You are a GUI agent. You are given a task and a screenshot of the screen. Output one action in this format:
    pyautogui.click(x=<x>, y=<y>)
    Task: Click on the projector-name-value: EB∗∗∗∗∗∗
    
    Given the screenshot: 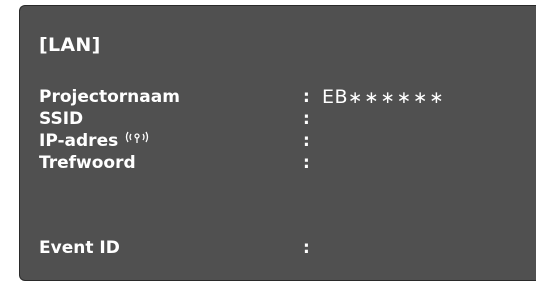 What is the action you would take?
    pyautogui.click(x=384, y=97)
    